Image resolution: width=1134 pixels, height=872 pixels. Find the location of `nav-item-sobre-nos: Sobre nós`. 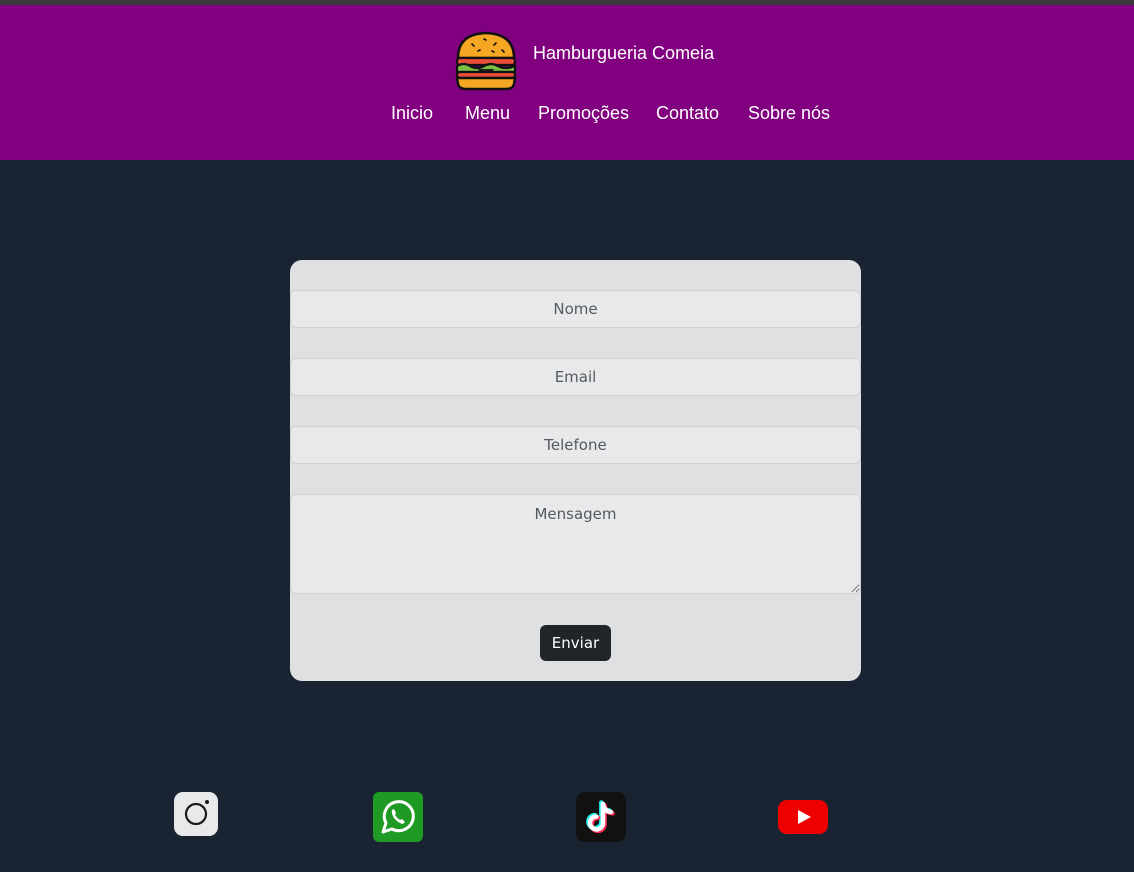

nav-item-sobre-nos: Sobre nós is located at coordinates (789, 113).